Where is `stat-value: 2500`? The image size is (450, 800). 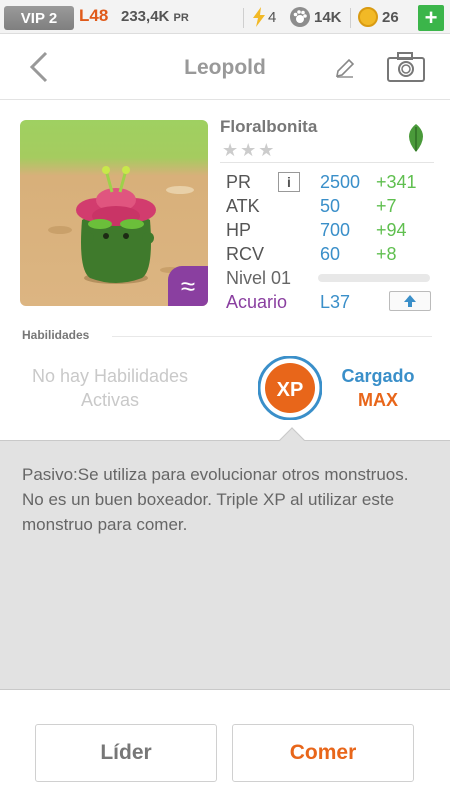
stat-value: 2500 is located at coordinates (340, 182).